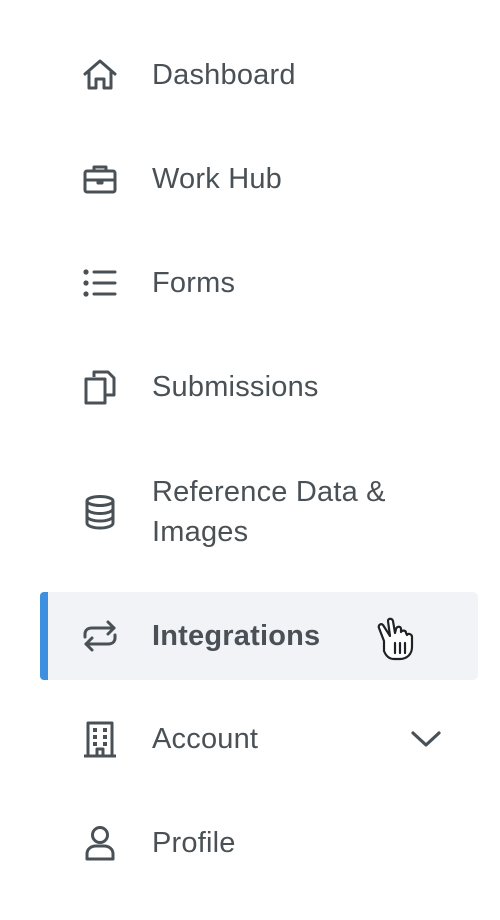 This screenshot has height=920, width=500. I want to click on copy-icon, so click(100, 387).